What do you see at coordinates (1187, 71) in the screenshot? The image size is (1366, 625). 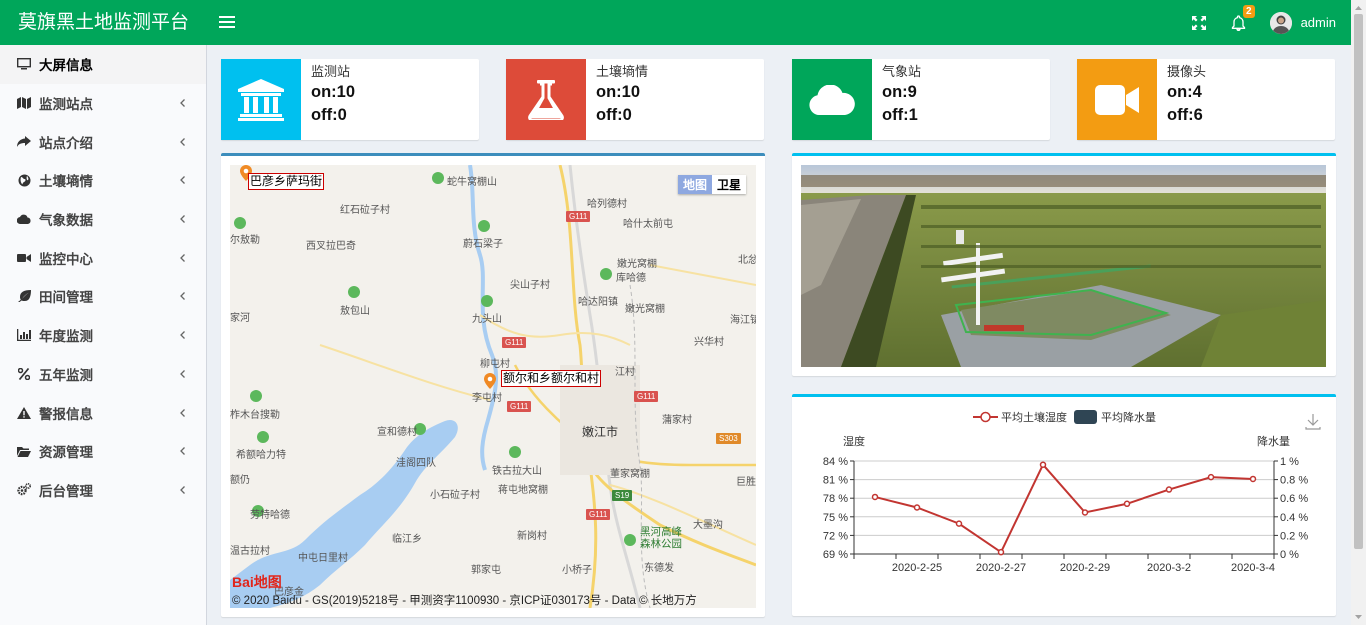 I see `info-box-label: 摄像头` at bounding box center [1187, 71].